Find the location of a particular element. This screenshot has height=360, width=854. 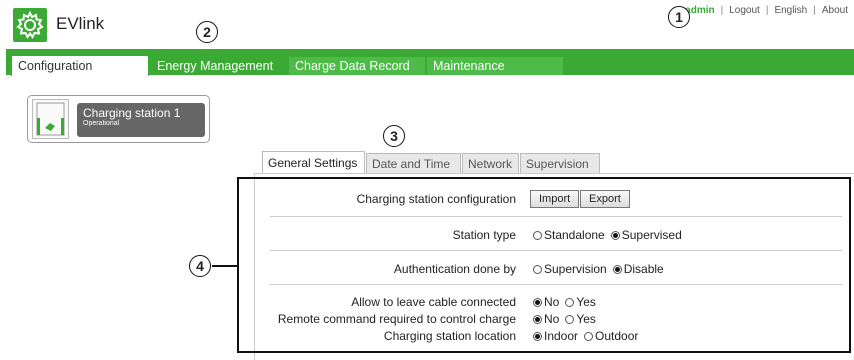

subtab-general-settings: General Settings is located at coordinates (313, 162).